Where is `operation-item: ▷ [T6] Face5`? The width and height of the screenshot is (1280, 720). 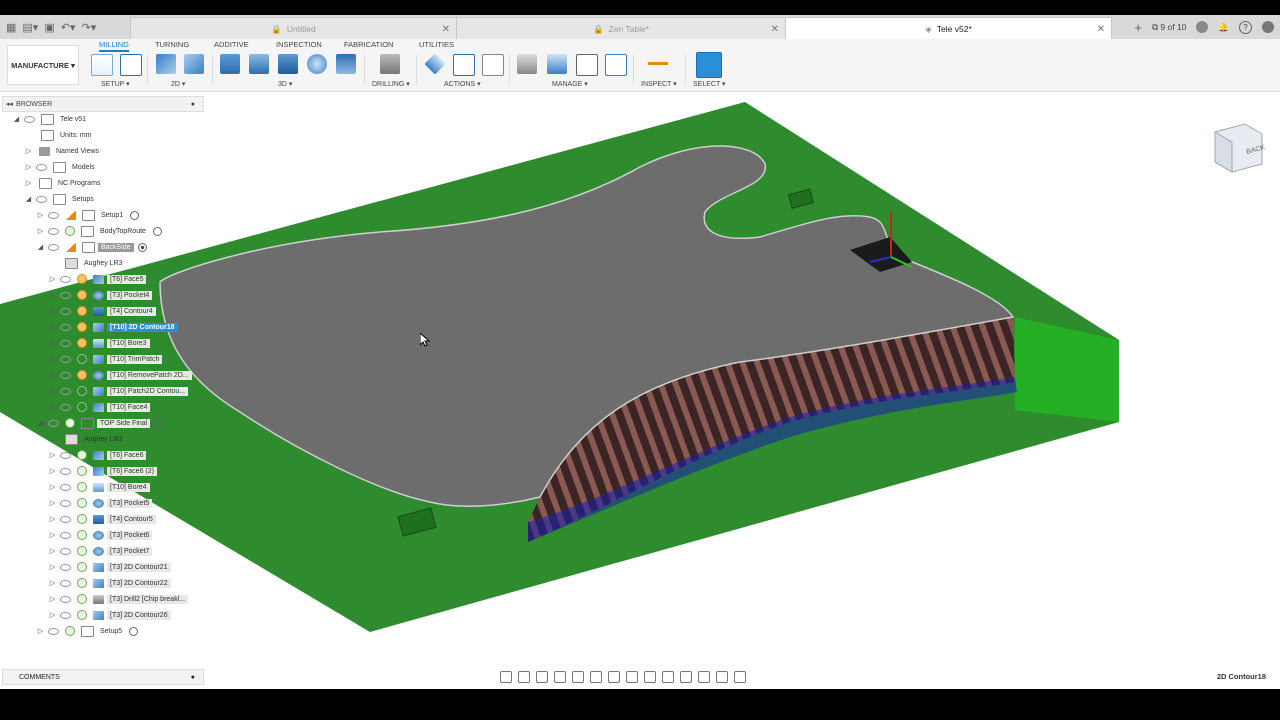
operation-item: ▷ [T6] Face5 is located at coordinates (97, 279).